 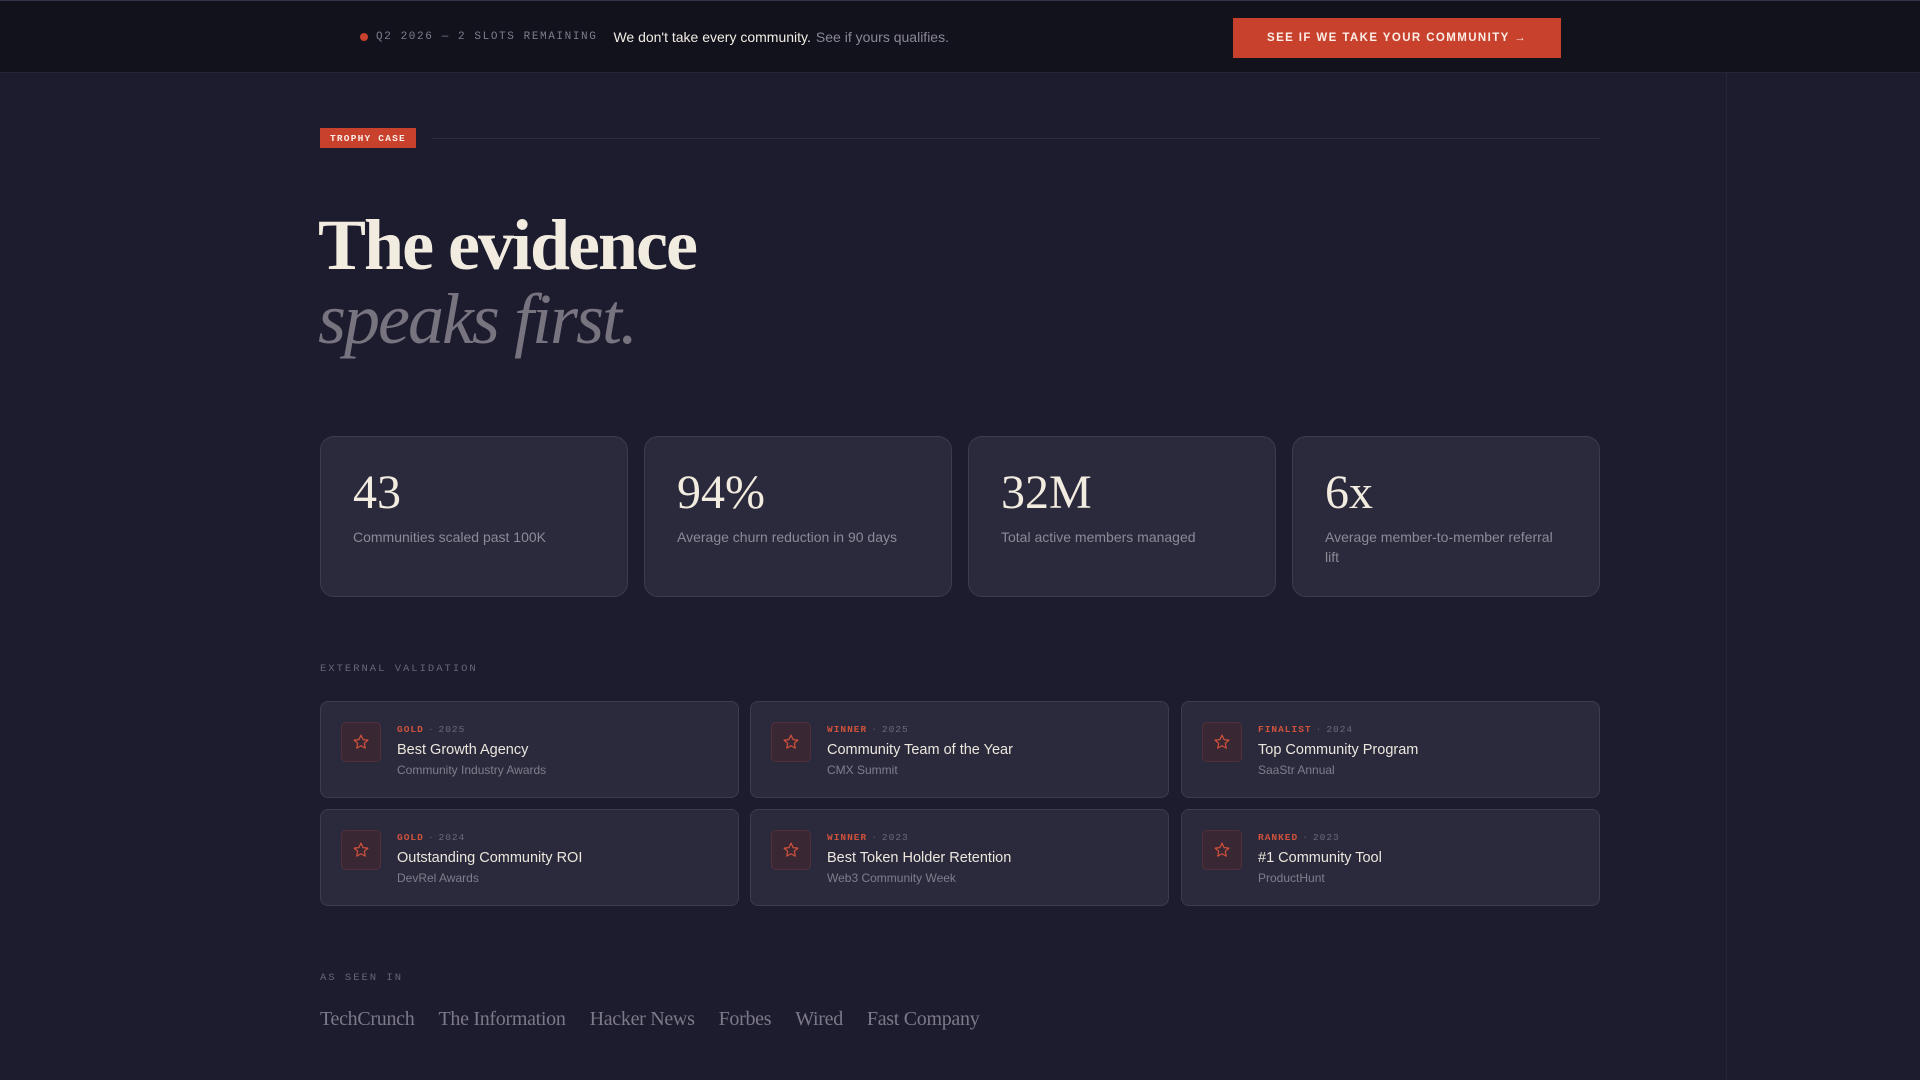 I want to click on award-title: Top Community Program, so click(x=1338, y=750).